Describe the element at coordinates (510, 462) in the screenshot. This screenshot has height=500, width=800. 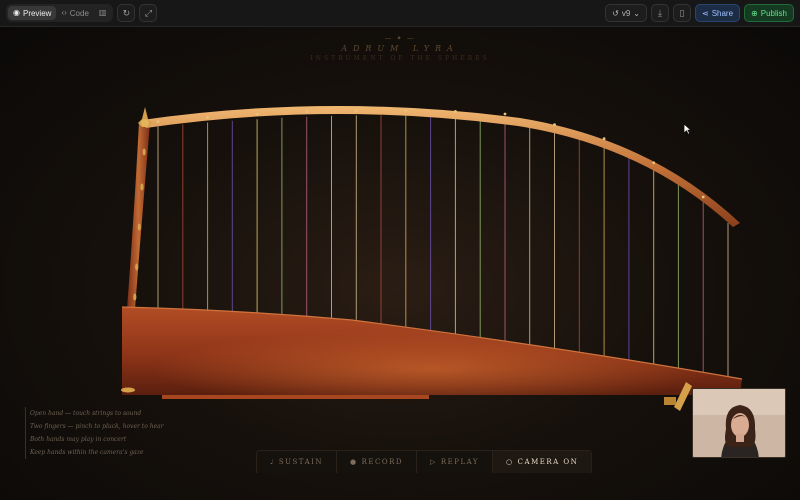
I see `camera-status-icon: ○` at that location.